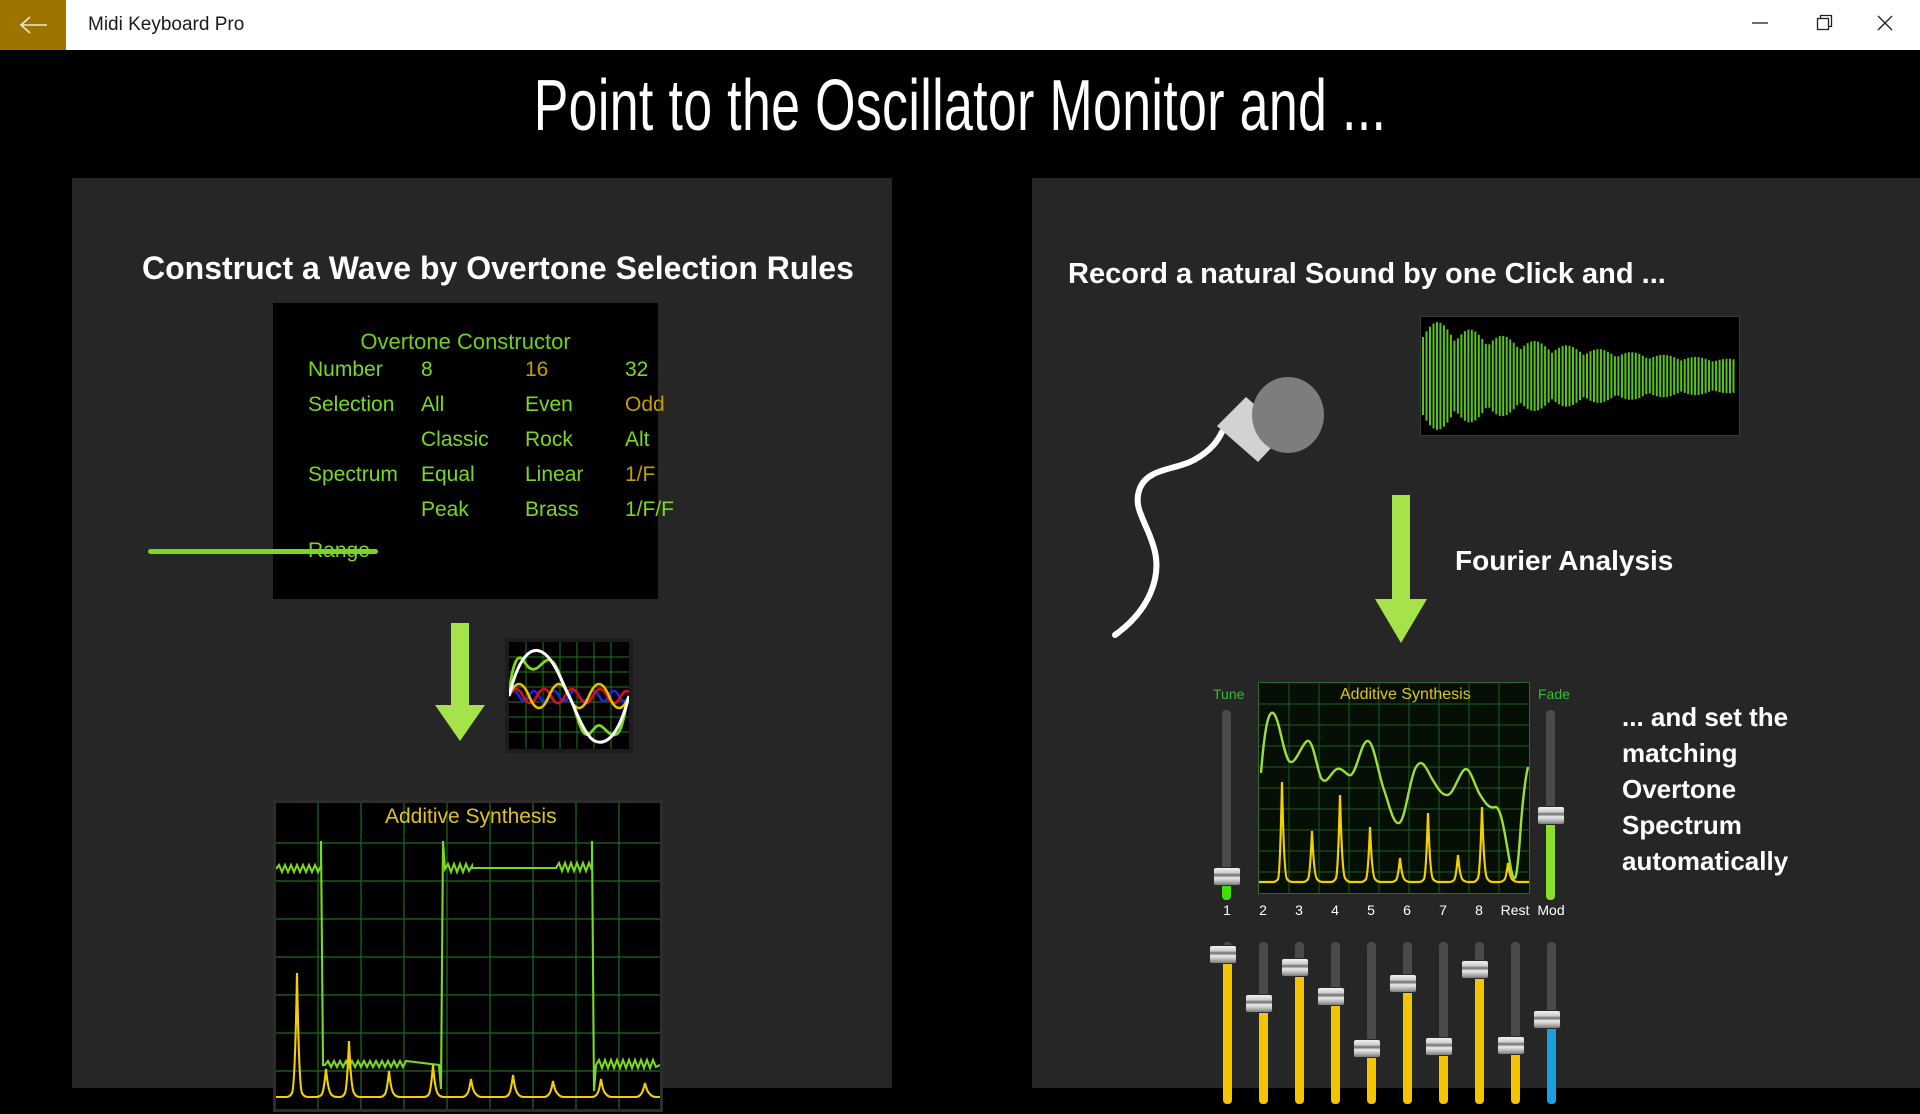 This screenshot has width=1920, height=1114. I want to click on back-arrow-icon, so click(33, 25).